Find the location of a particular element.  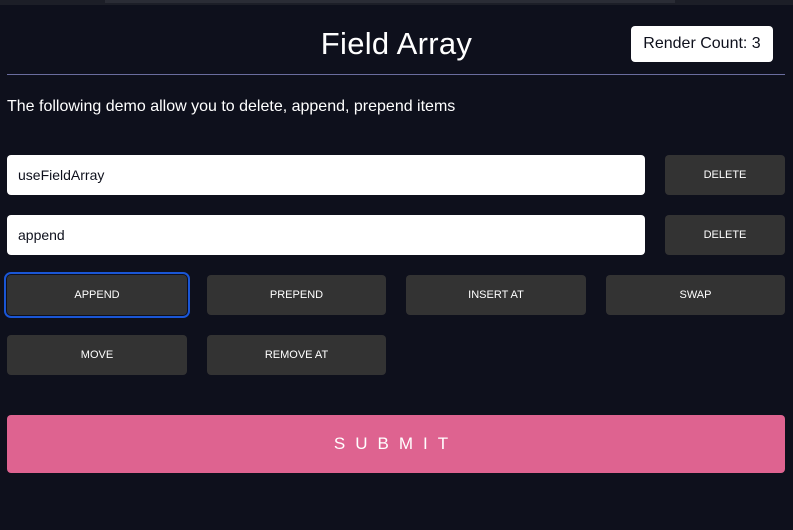

insert-at-button: INSERT AT is located at coordinates (496, 295).